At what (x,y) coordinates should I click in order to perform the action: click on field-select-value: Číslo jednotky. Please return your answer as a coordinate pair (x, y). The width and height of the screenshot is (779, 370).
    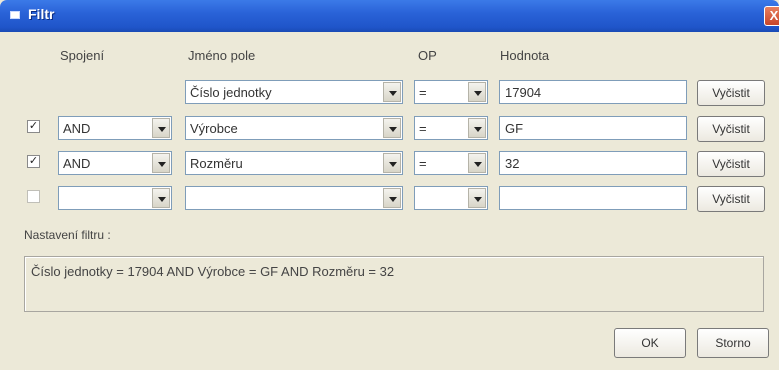
    Looking at the image, I should click on (231, 92).